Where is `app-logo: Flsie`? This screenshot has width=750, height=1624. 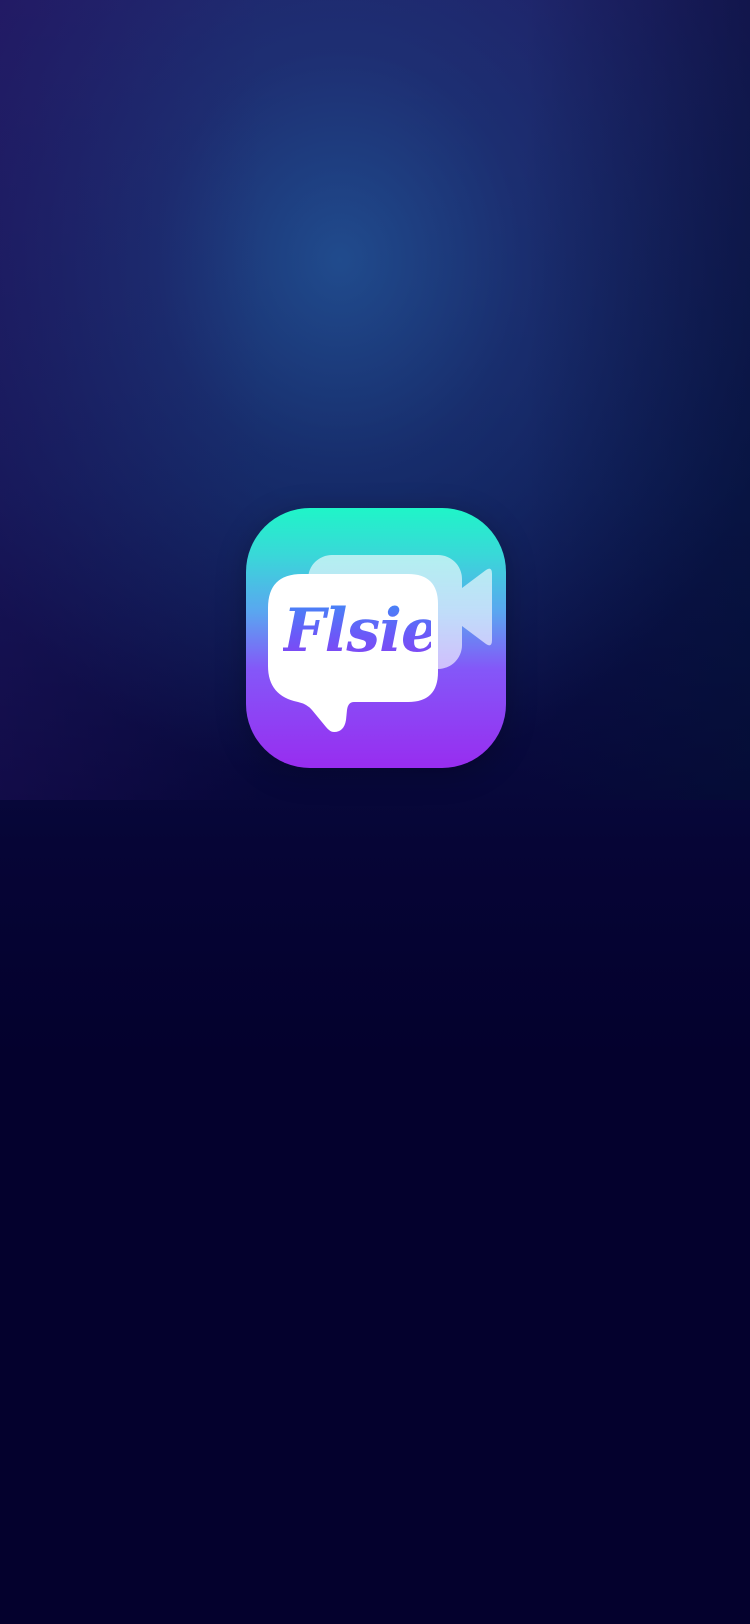
app-logo: Flsie is located at coordinates (376, 638).